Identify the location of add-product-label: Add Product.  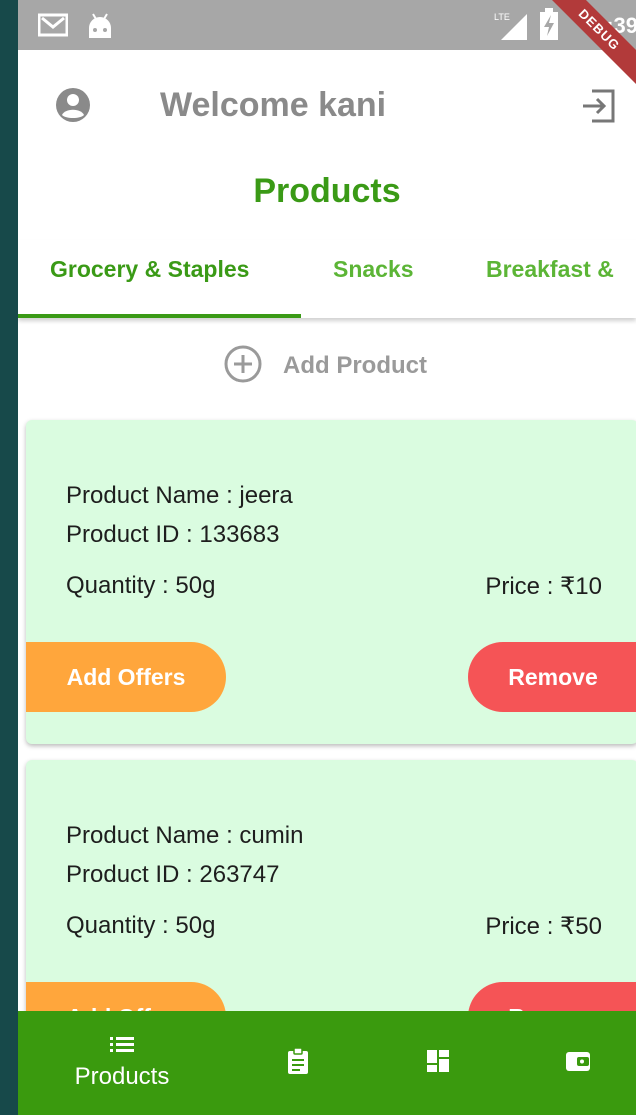
(355, 365).